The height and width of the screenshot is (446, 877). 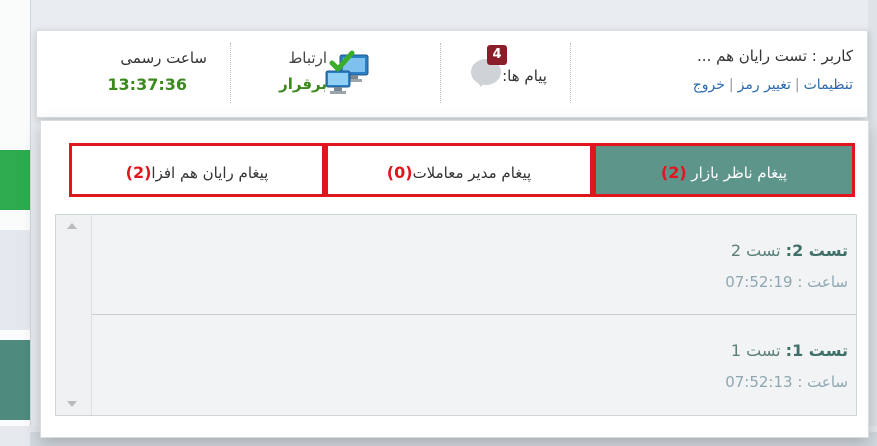 I want to click on chevron-up-icon, so click(x=72, y=226).